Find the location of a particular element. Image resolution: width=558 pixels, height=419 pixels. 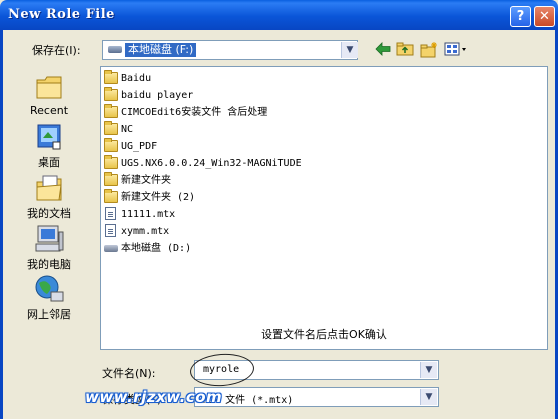

place-label-recent: Recent is located at coordinates (49, 110).